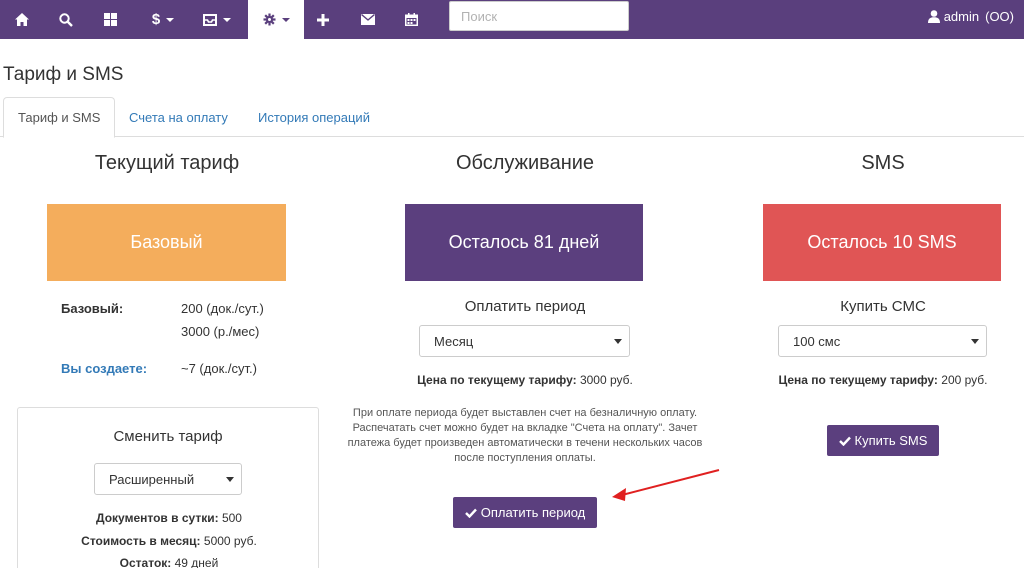  What do you see at coordinates (210, 19) in the screenshot?
I see `inbox-icon` at bounding box center [210, 19].